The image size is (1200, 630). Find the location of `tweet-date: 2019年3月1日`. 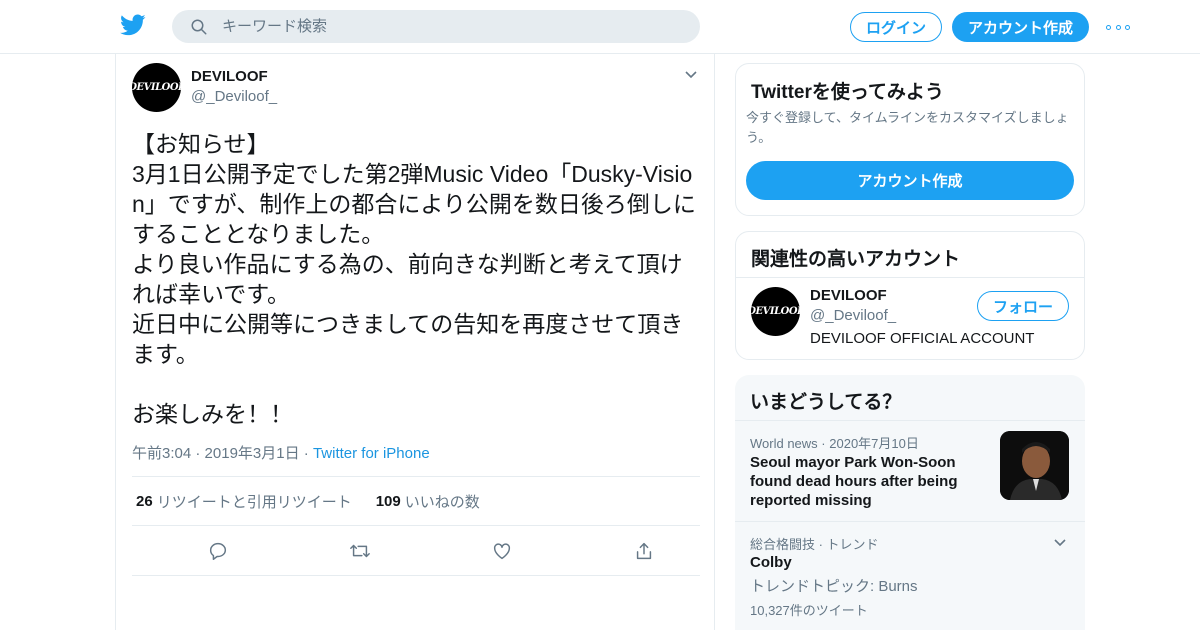

tweet-date: 2019年3月1日 is located at coordinates (252, 453).